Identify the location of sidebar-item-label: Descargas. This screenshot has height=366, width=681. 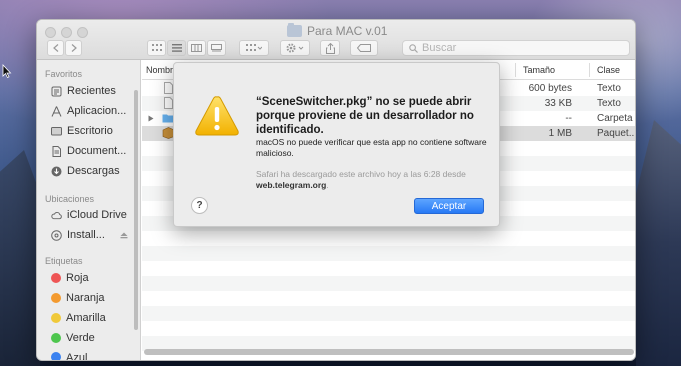
(93, 171).